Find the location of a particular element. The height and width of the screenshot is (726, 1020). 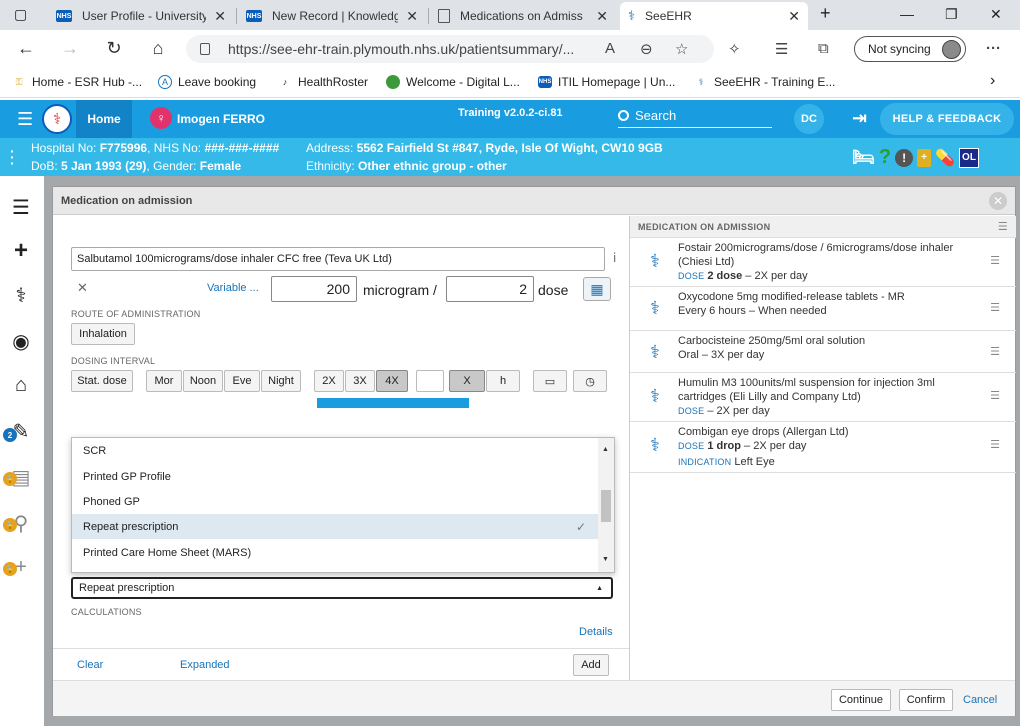

night-button: Night is located at coordinates (281, 381).